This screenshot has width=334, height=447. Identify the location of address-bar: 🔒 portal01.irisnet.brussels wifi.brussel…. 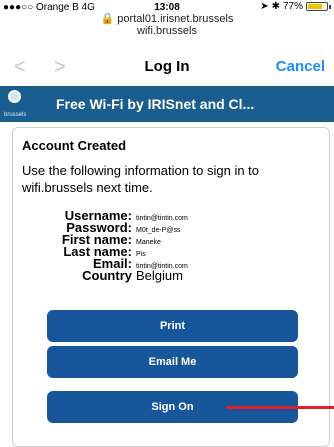
(167, 25).